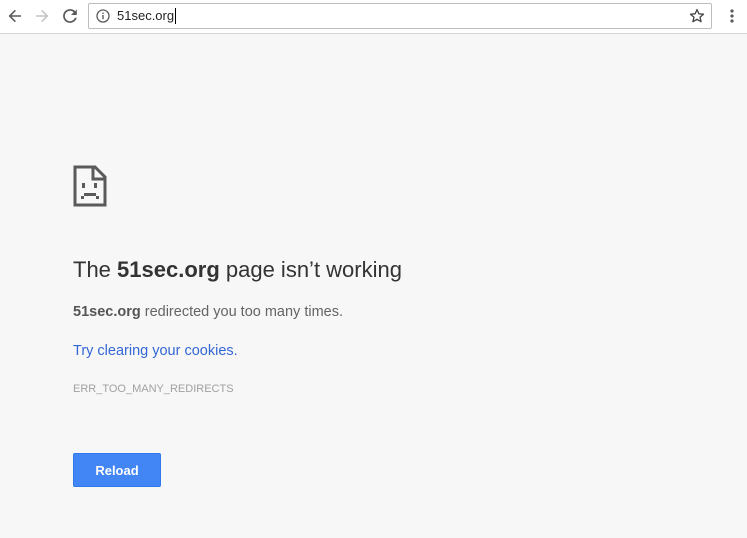 Image resolution: width=747 pixels, height=538 pixels. I want to click on error-description: 51sec.org redirected you too many times., so click(208, 312).